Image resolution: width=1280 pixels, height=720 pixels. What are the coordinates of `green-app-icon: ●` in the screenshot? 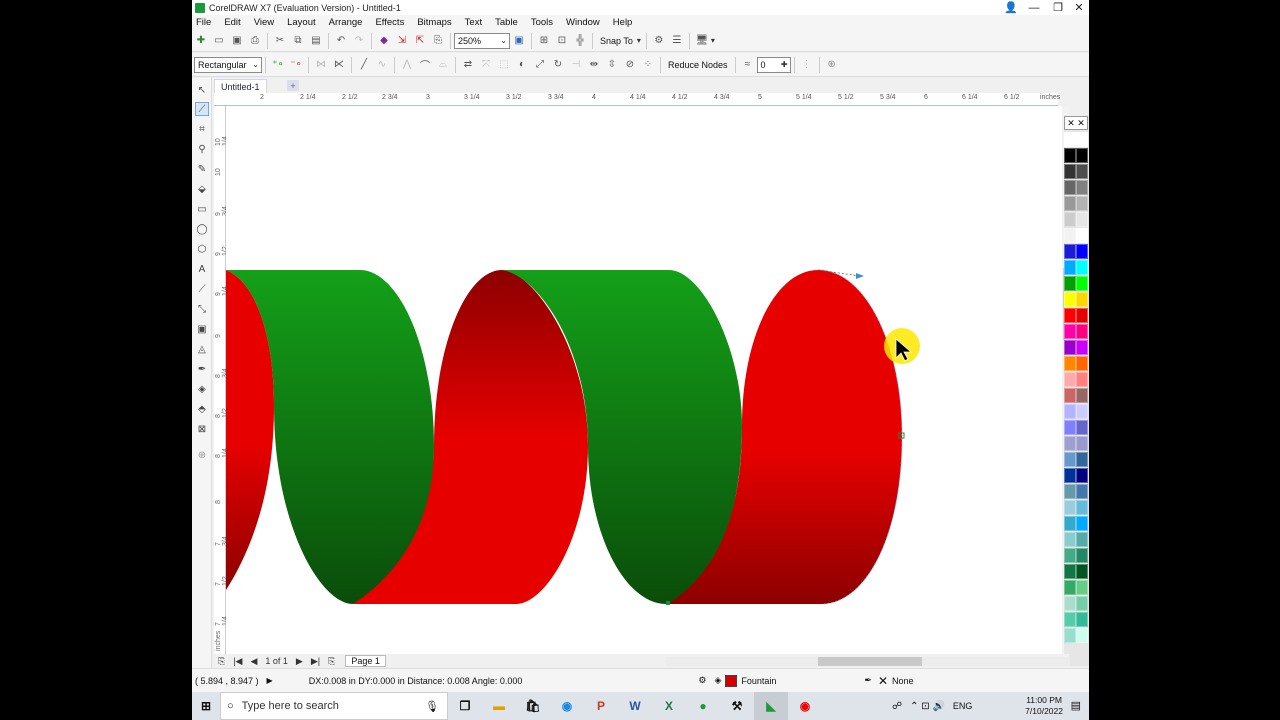 It's located at (703, 706).